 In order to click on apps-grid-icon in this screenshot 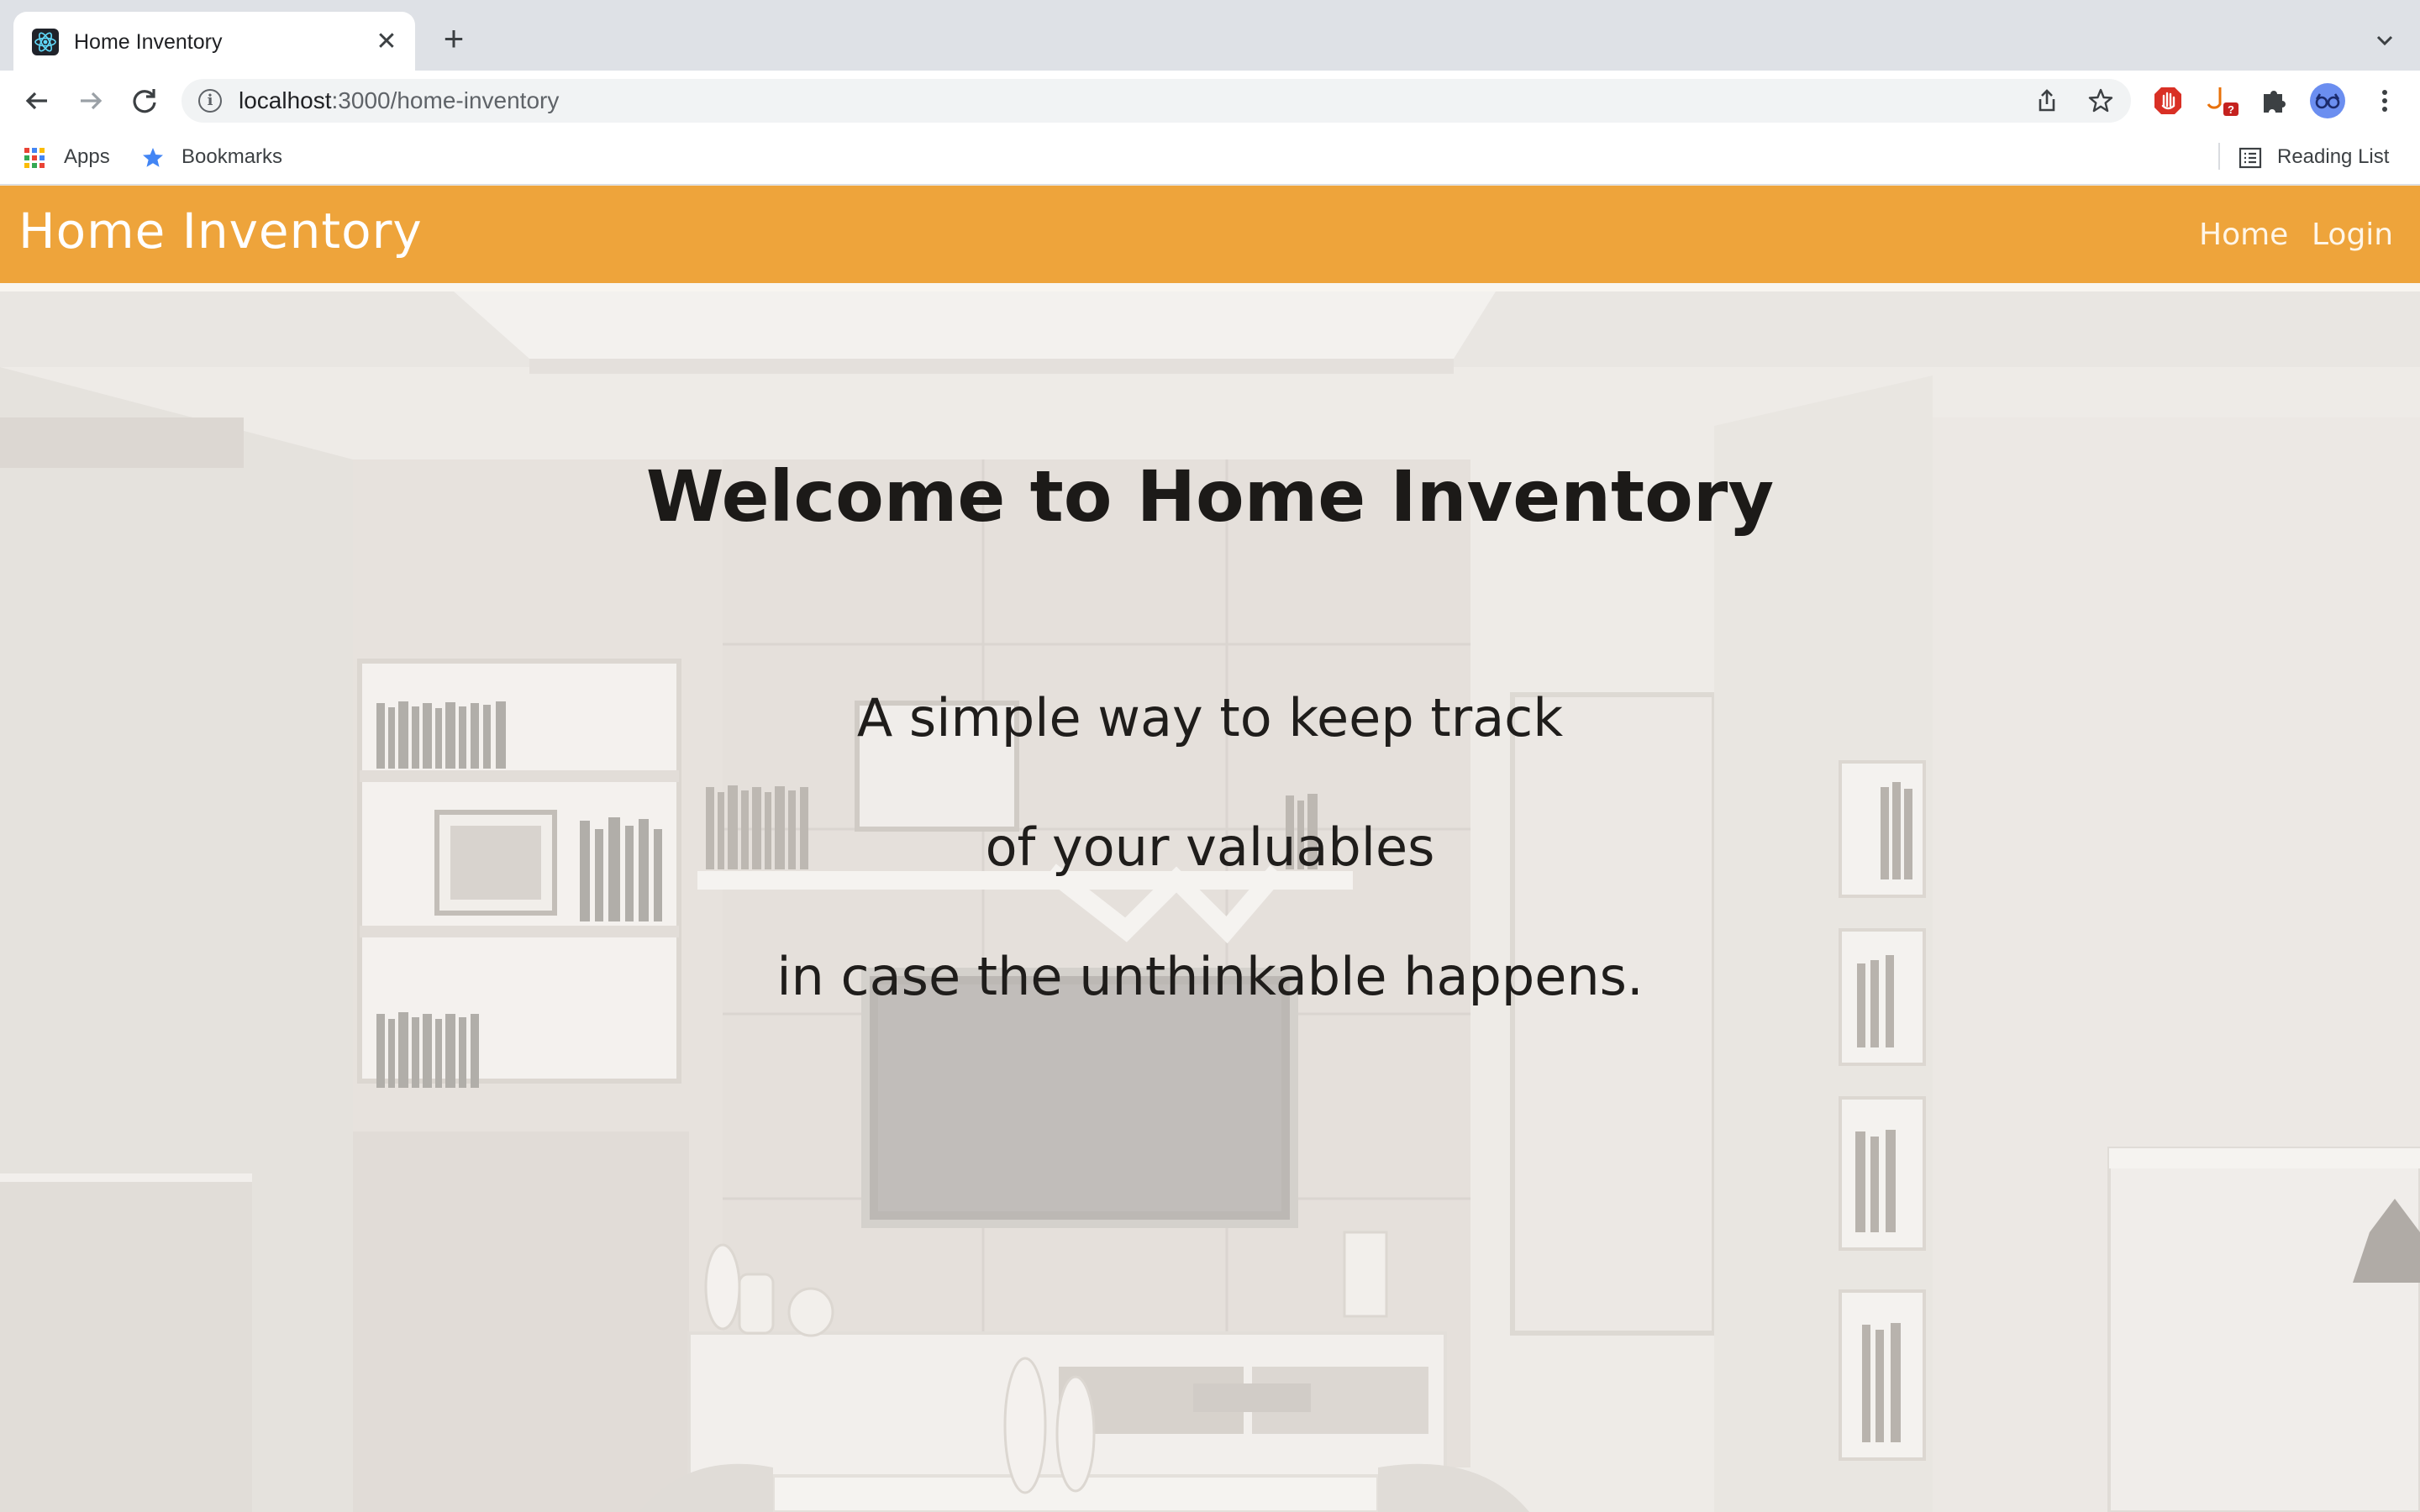, I will do `click(34, 158)`.